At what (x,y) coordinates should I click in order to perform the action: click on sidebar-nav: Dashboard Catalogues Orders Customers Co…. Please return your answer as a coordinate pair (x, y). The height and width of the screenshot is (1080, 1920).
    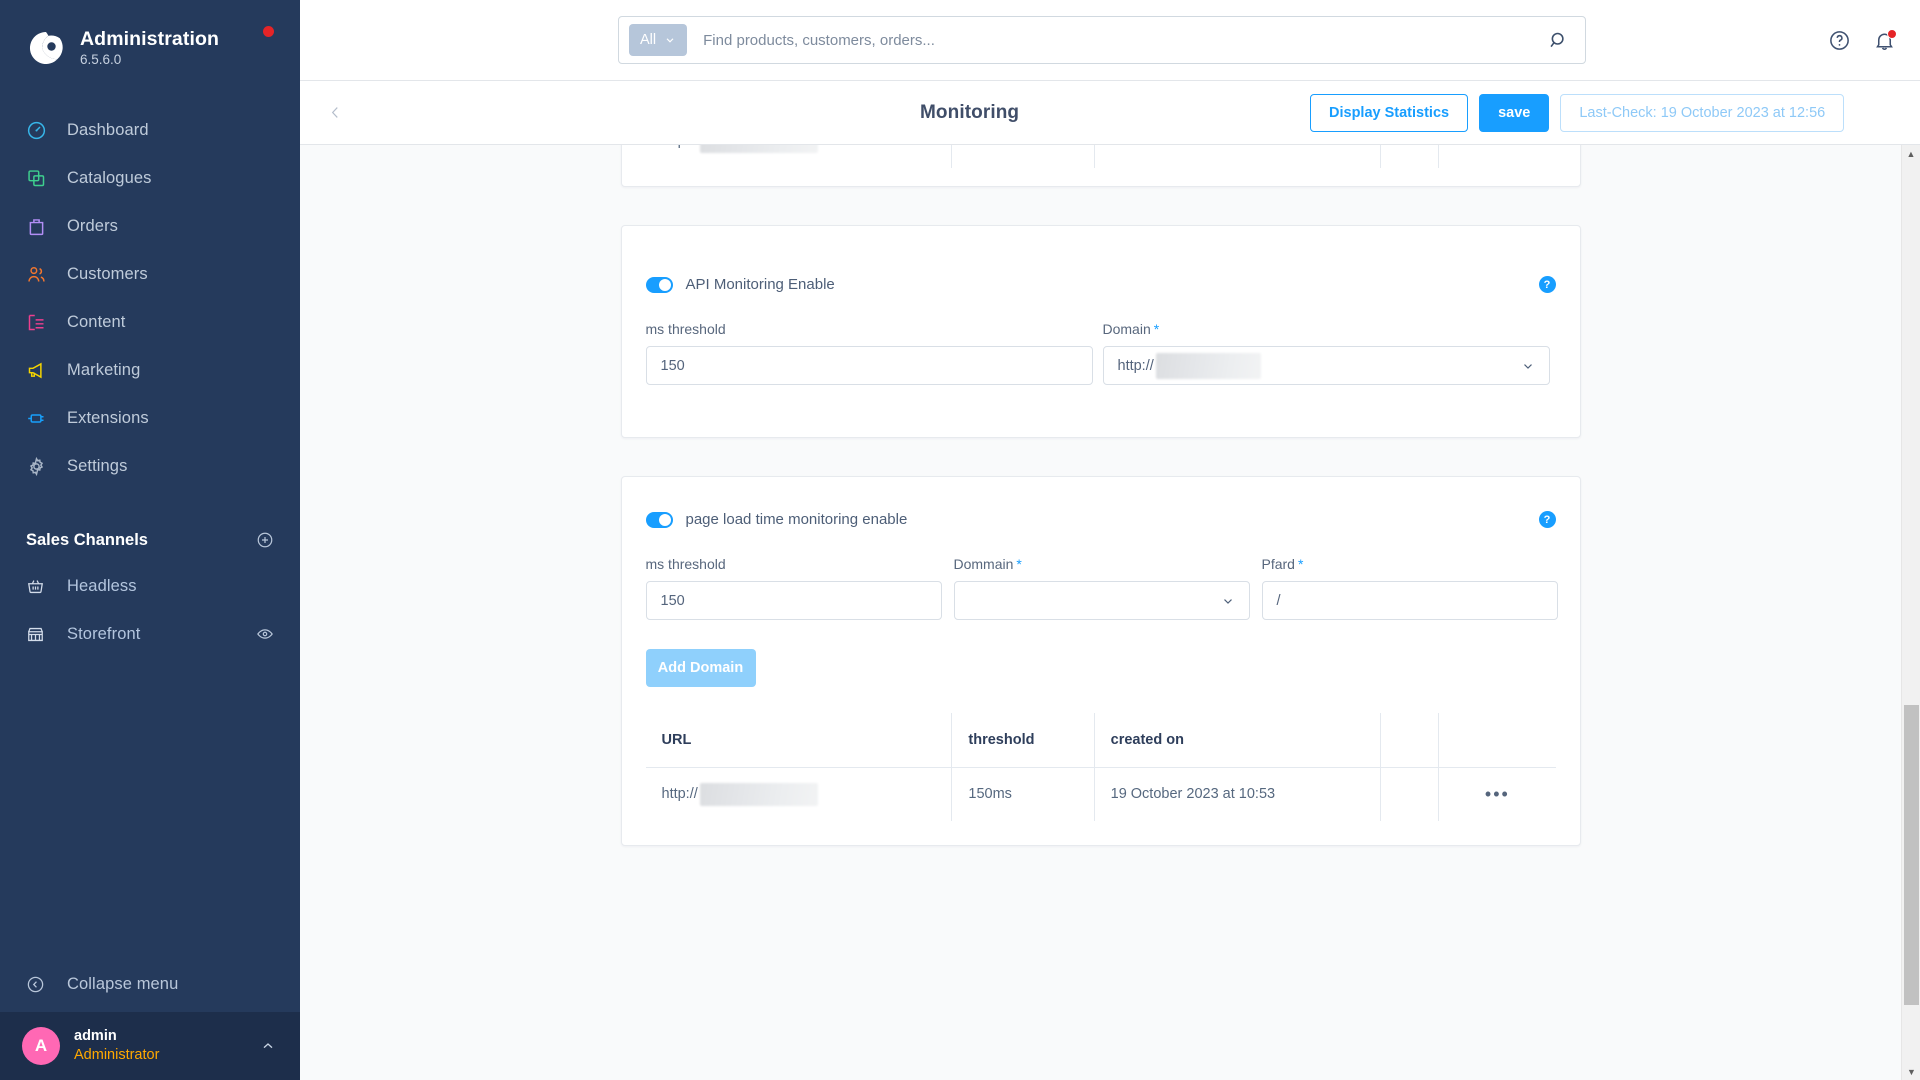
    Looking at the image, I should click on (150, 298).